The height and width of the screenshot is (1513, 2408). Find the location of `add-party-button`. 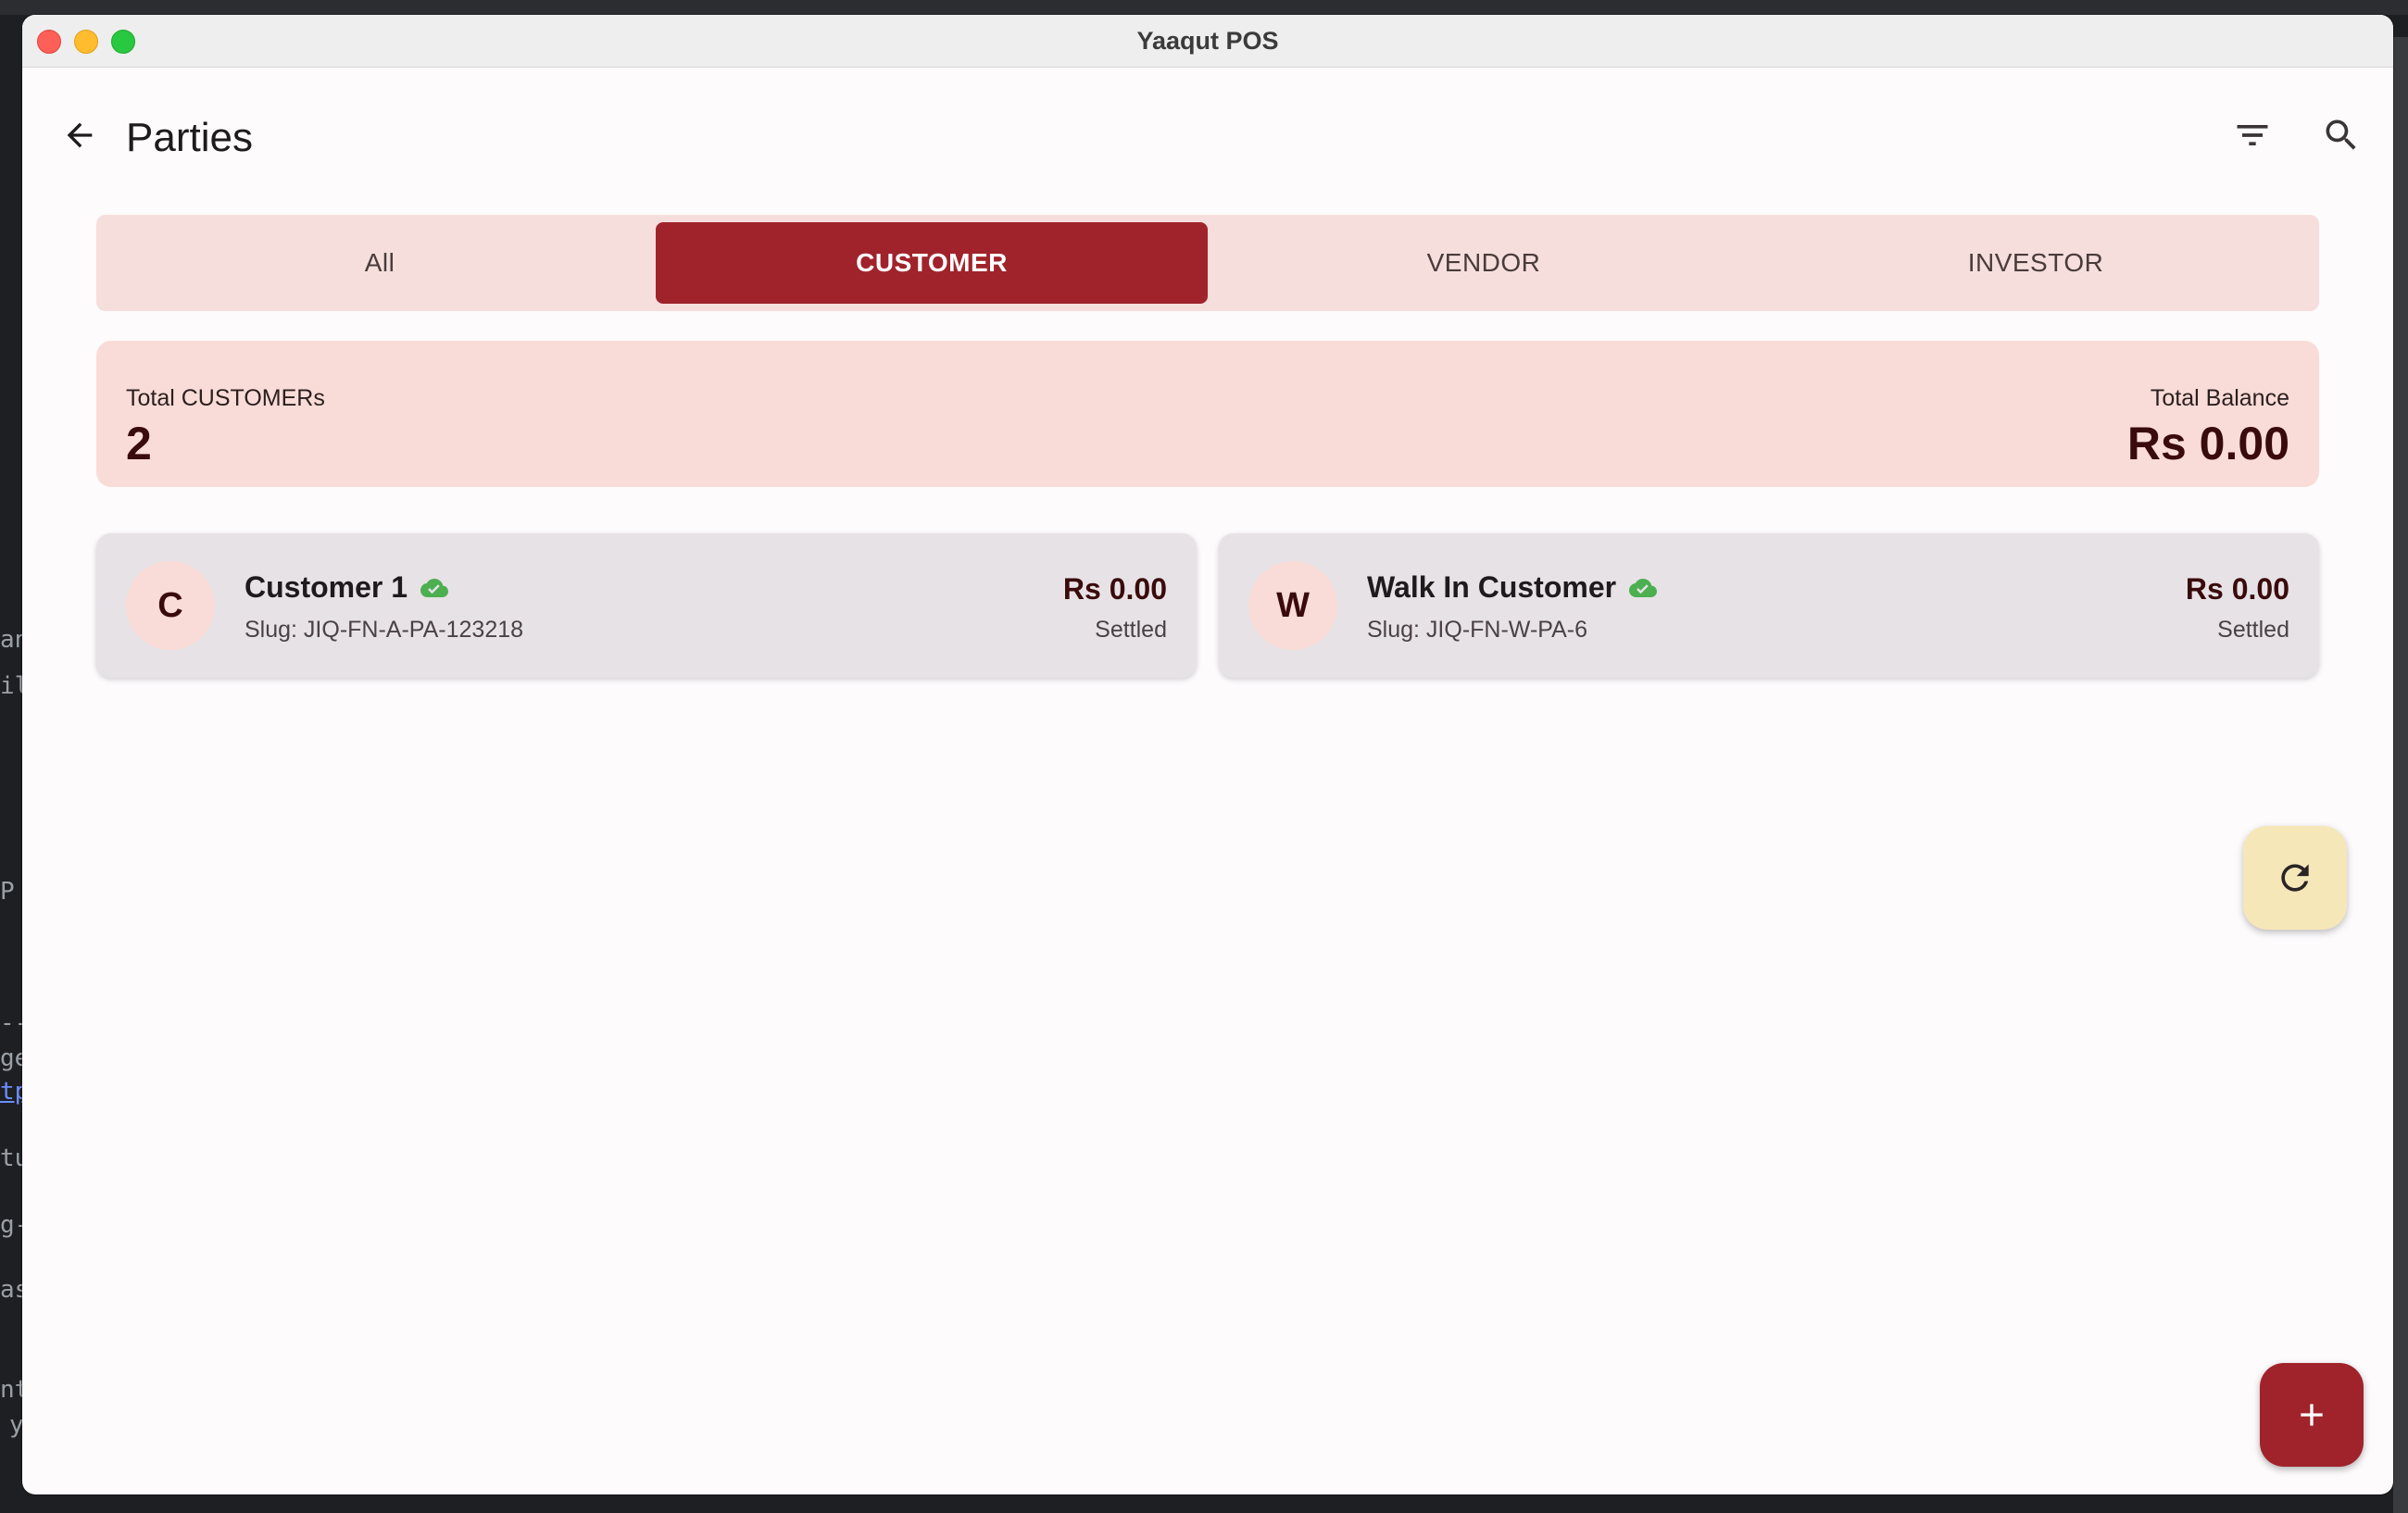

add-party-button is located at coordinates (2312, 1415).